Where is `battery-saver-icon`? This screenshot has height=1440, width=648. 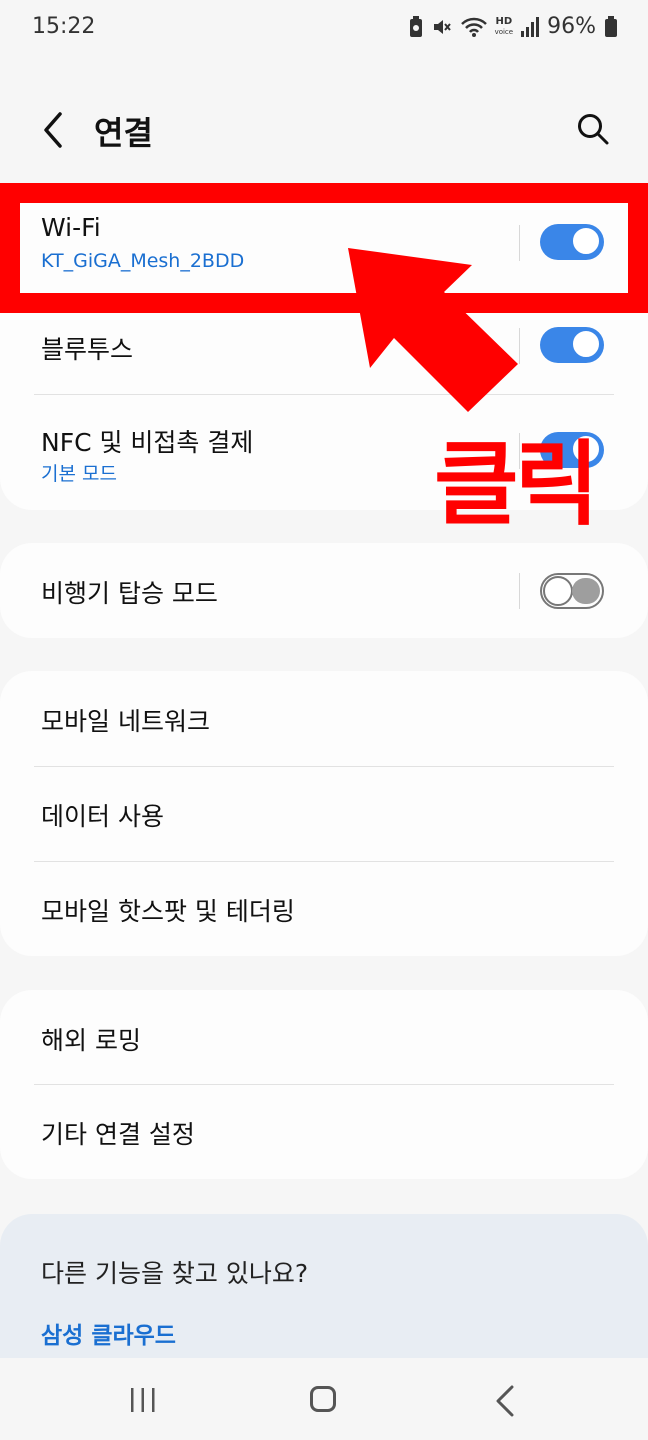 battery-saver-icon is located at coordinates (415, 26).